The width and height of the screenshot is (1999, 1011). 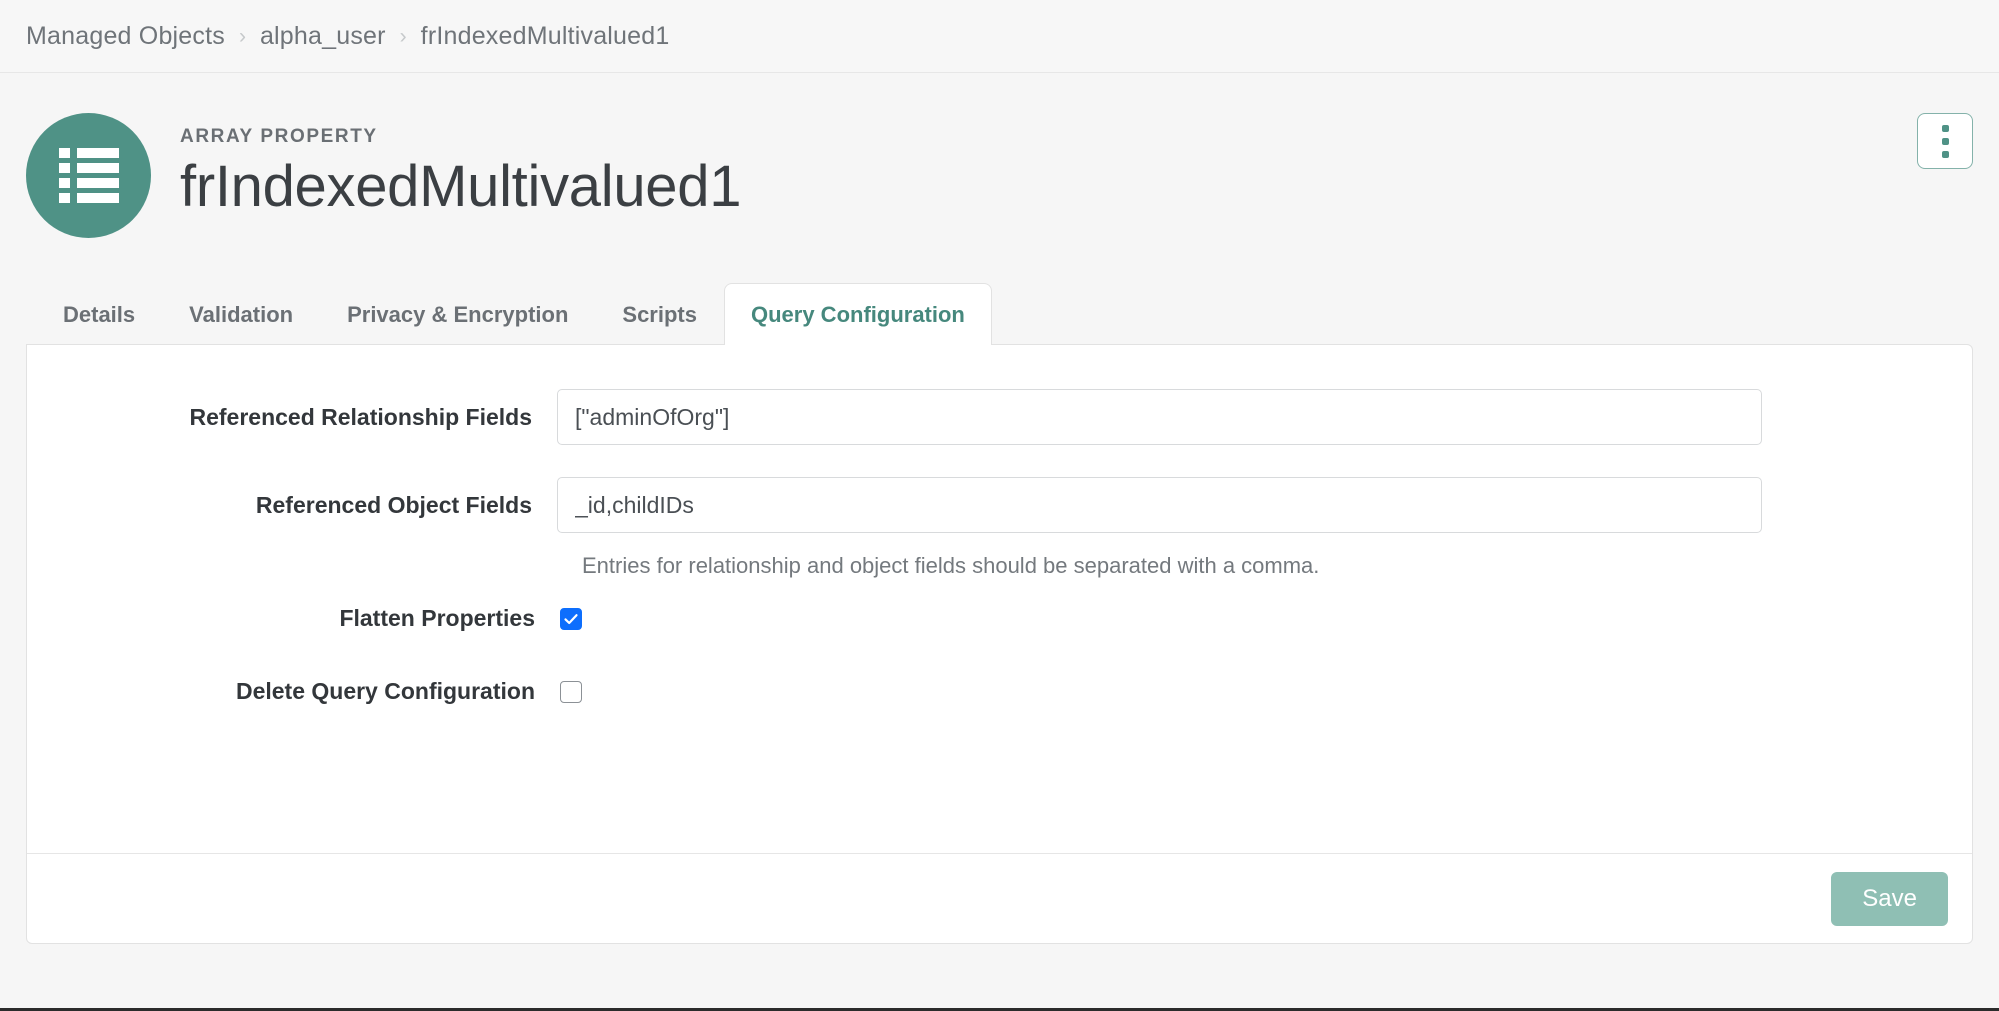 What do you see at coordinates (1159, 505) in the screenshot?
I see `referenced-object-fields-input` at bounding box center [1159, 505].